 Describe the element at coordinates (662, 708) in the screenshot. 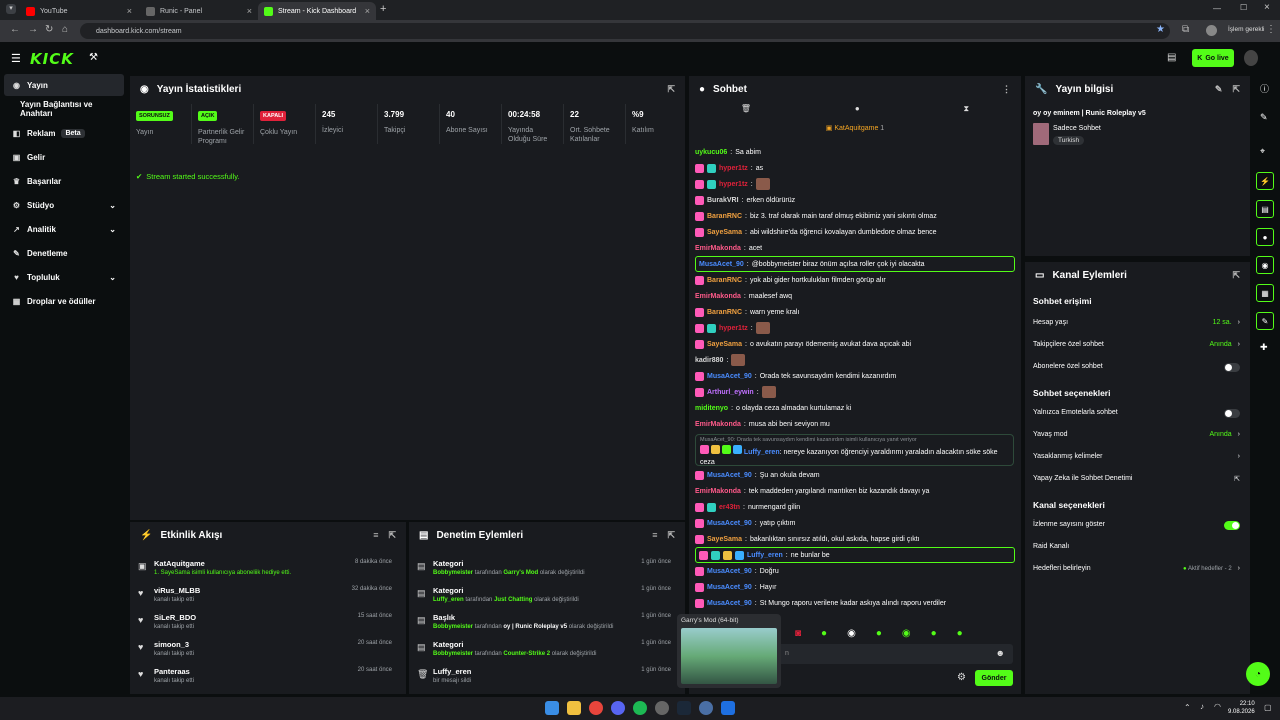

I see `obs-icon` at that location.